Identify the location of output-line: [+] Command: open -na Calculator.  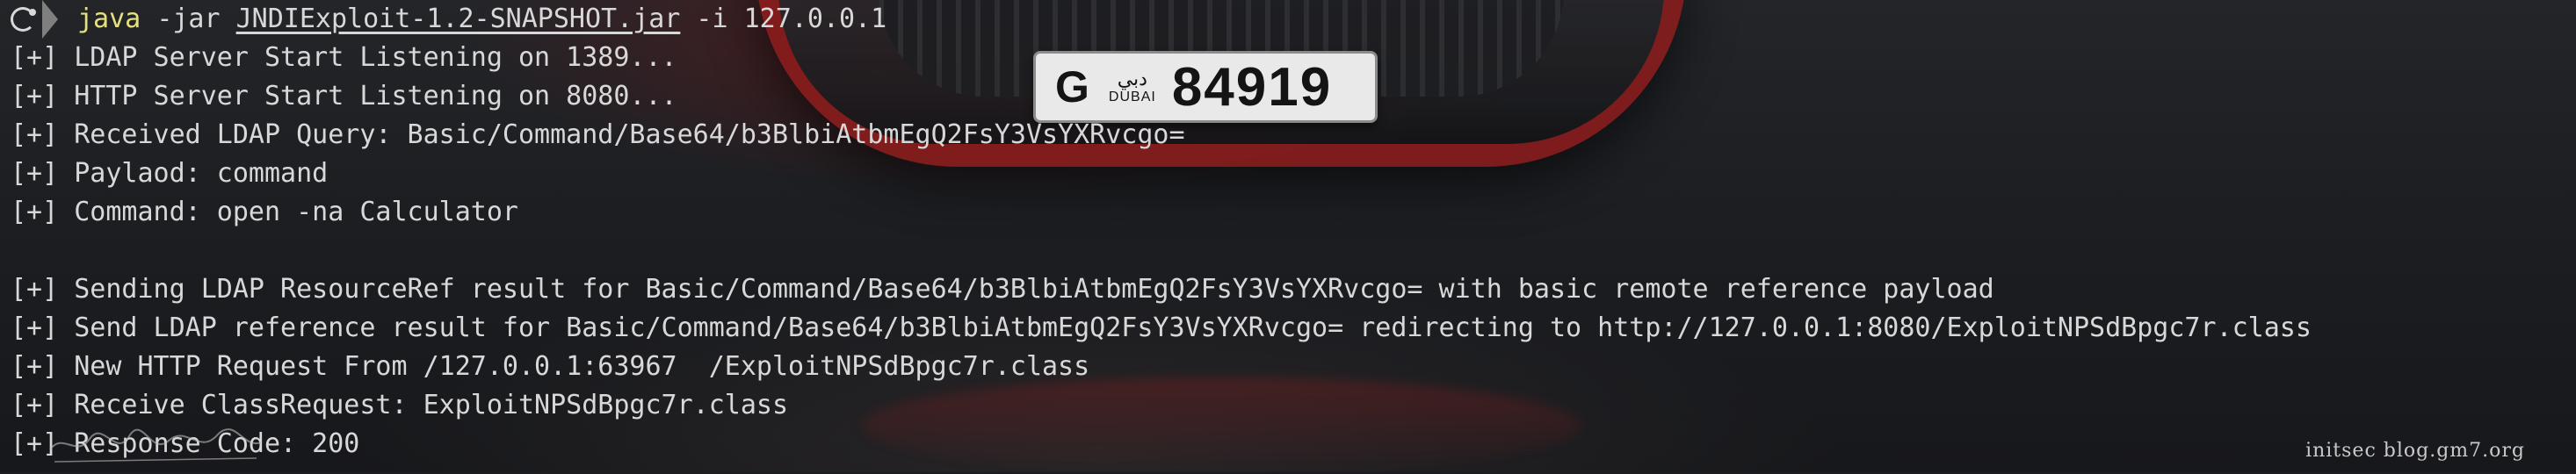
(264, 212).